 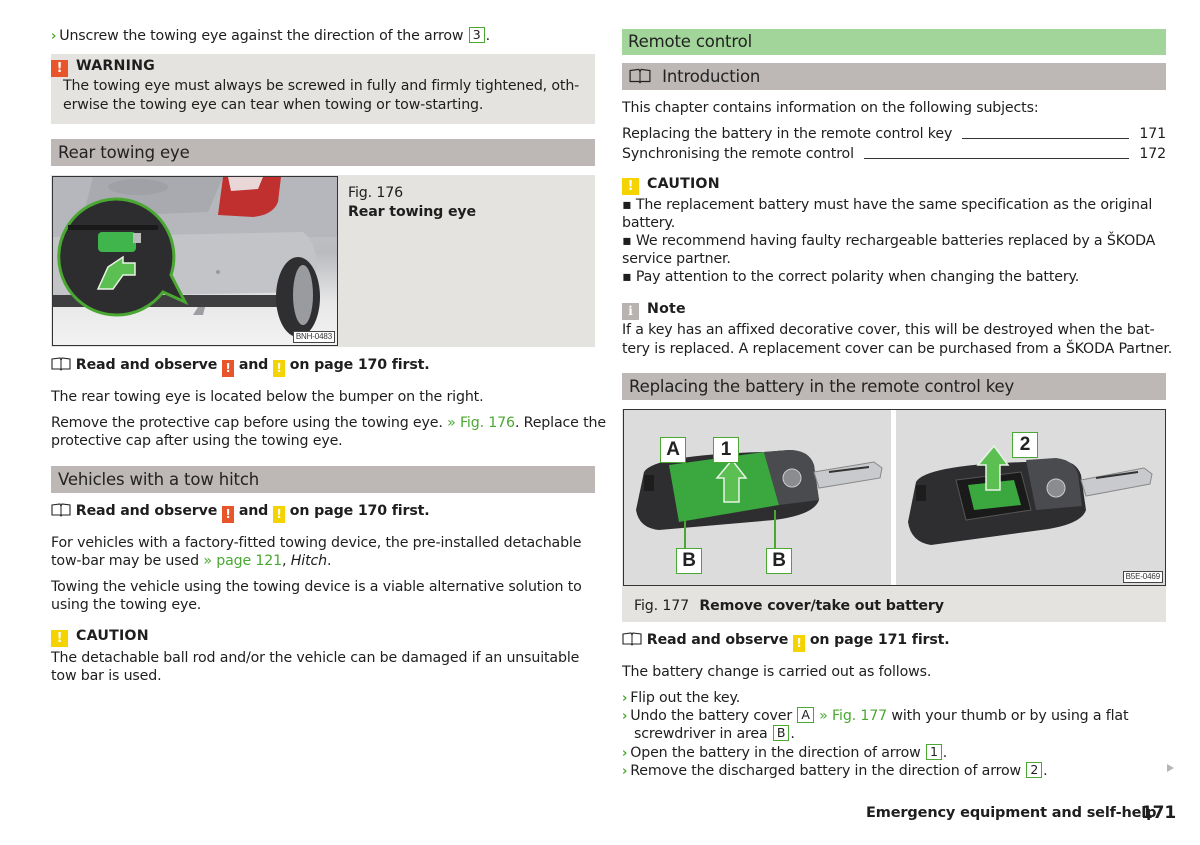 I want to click on continue-triangle-icon, so click(x=1170, y=768).